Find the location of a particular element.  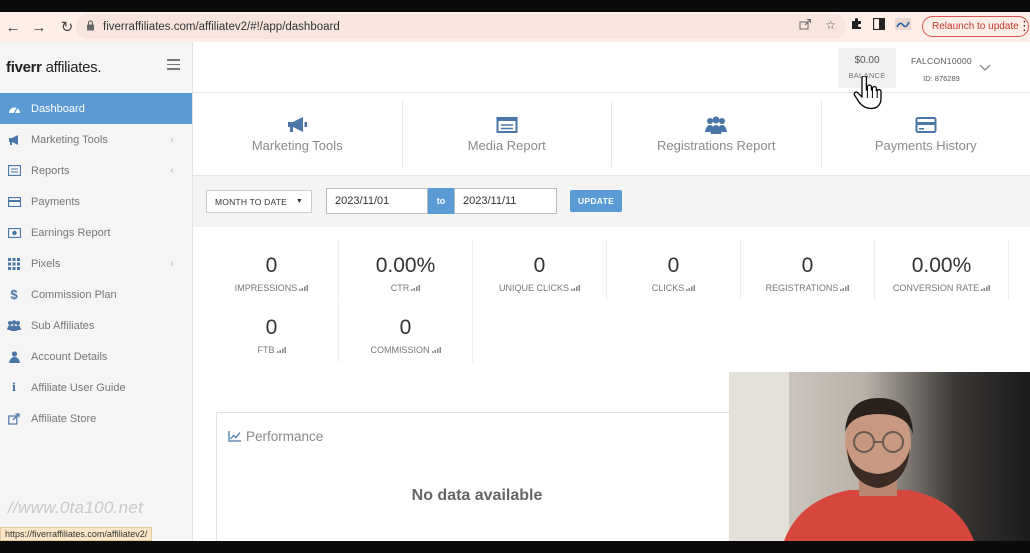

forward-arrow-icon: → is located at coordinates (39, 27).